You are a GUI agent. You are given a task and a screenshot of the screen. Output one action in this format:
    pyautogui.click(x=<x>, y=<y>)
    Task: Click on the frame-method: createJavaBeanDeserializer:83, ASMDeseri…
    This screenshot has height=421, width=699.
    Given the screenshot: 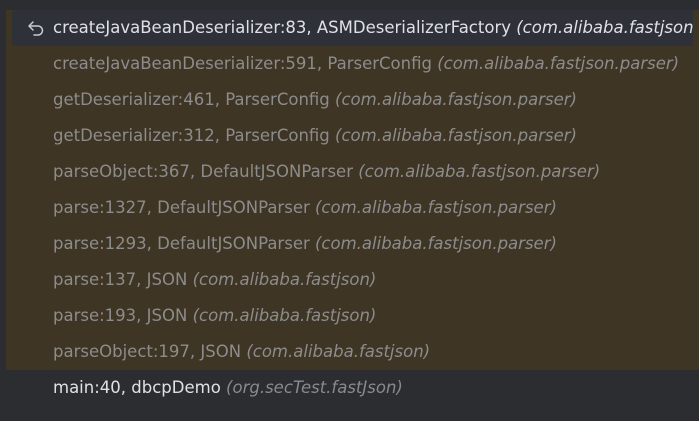 What is the action you would take?
    pyautogui.click(x=282, y=27)
    